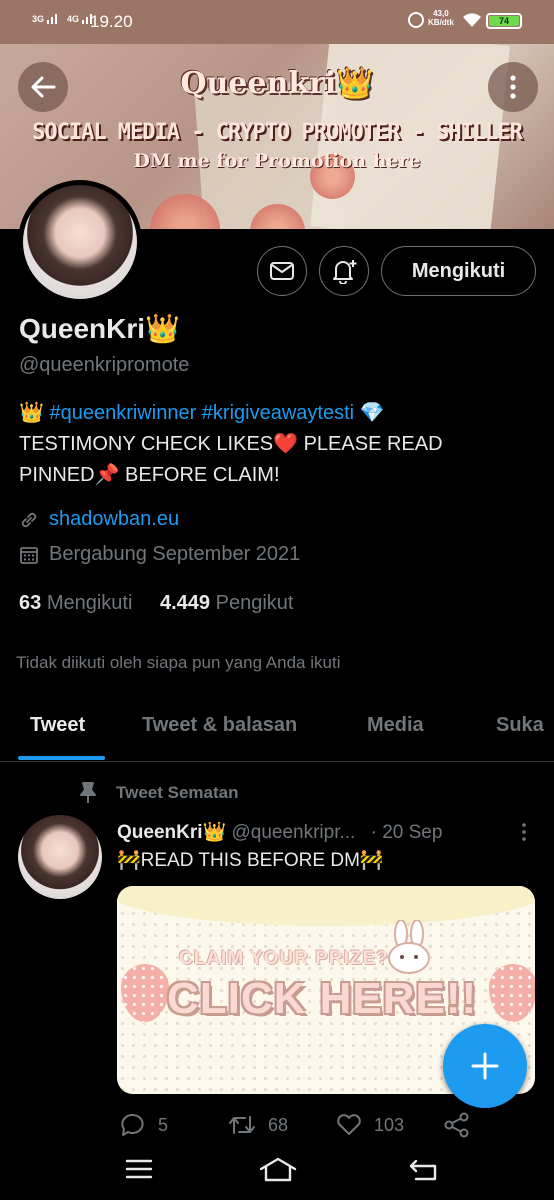 This screenshot has height=1200, width=554. Describe the element at coordinates (29, 519) in the screenshot. I see `link-icon` at that location.